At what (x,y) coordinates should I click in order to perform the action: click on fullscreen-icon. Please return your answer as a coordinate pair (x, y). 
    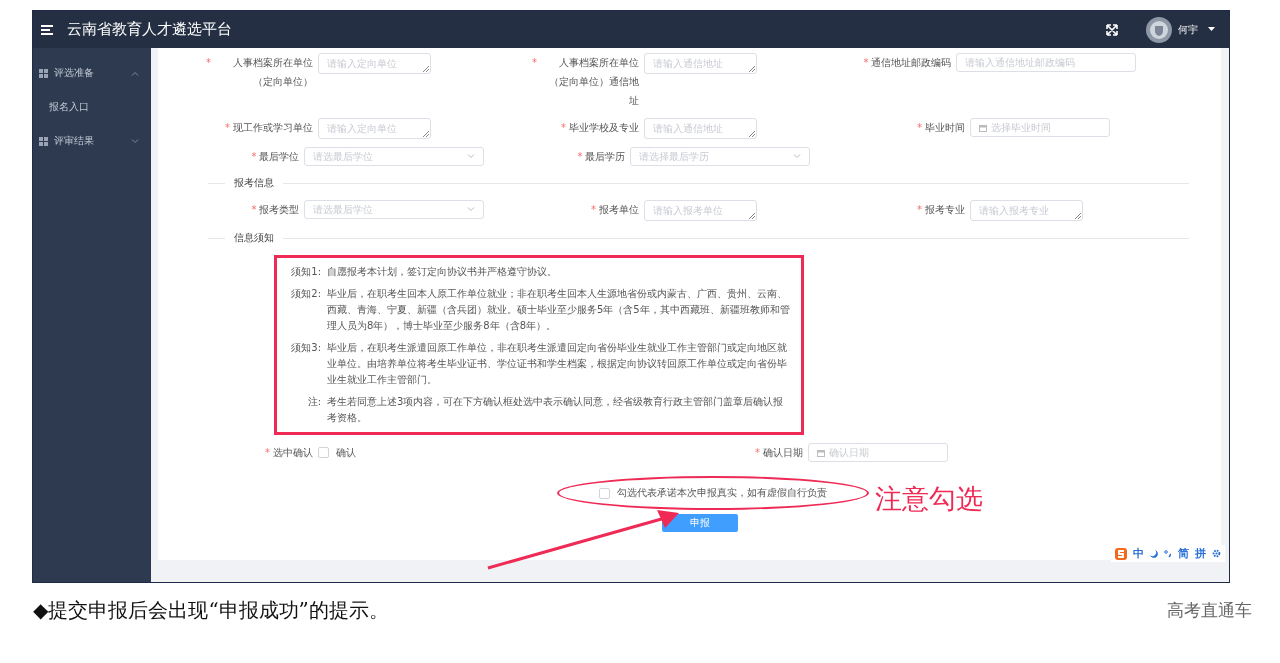
    Looking at the image, I should click on (1112, 29).